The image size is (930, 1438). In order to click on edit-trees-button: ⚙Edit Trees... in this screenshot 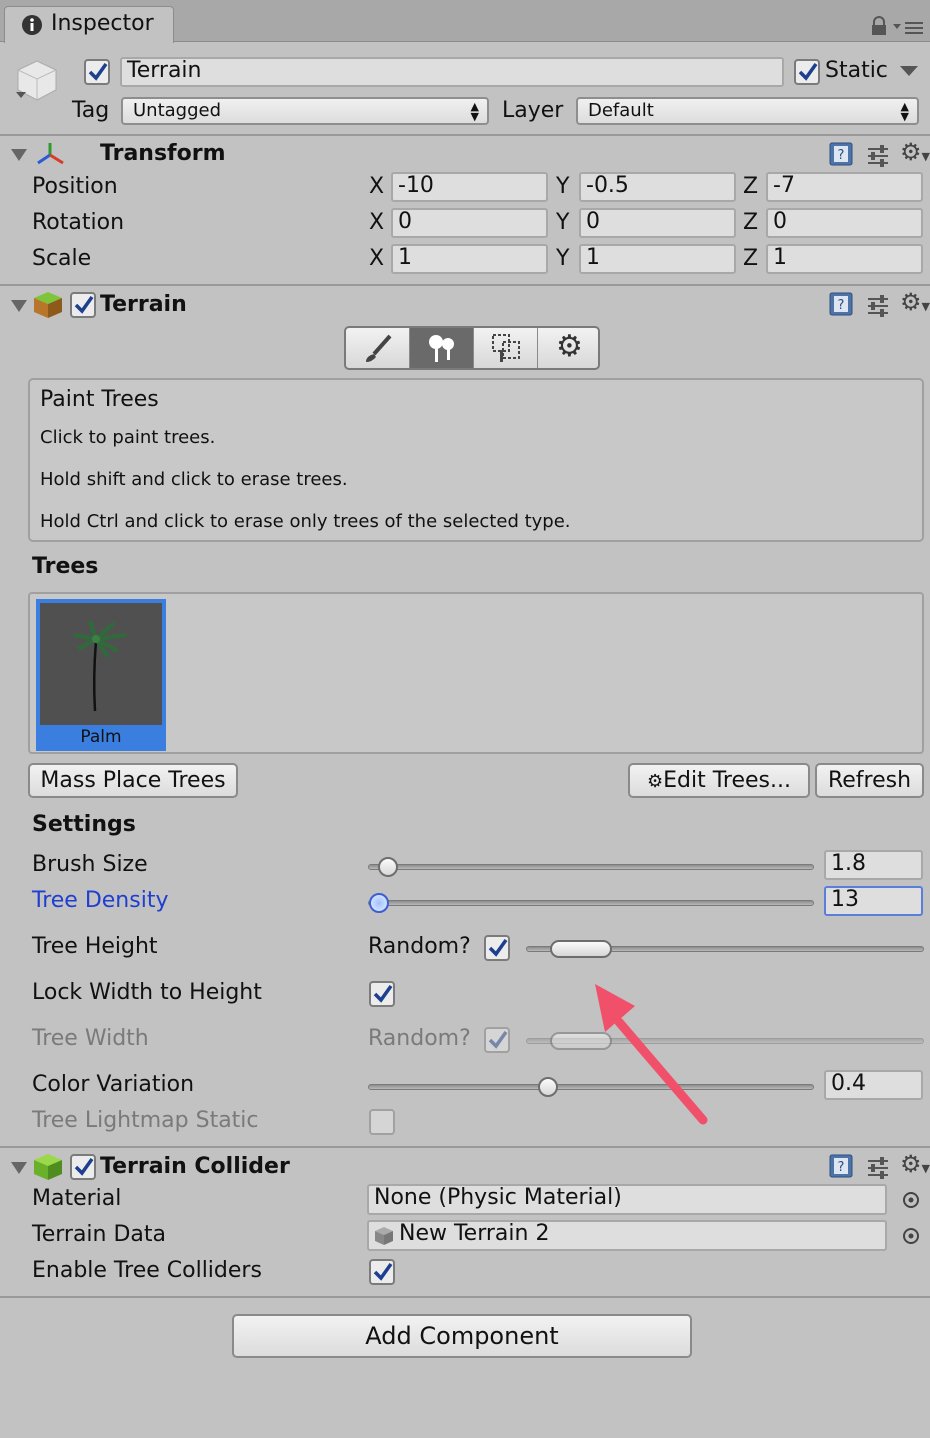, I will do `click(719, 780)`.